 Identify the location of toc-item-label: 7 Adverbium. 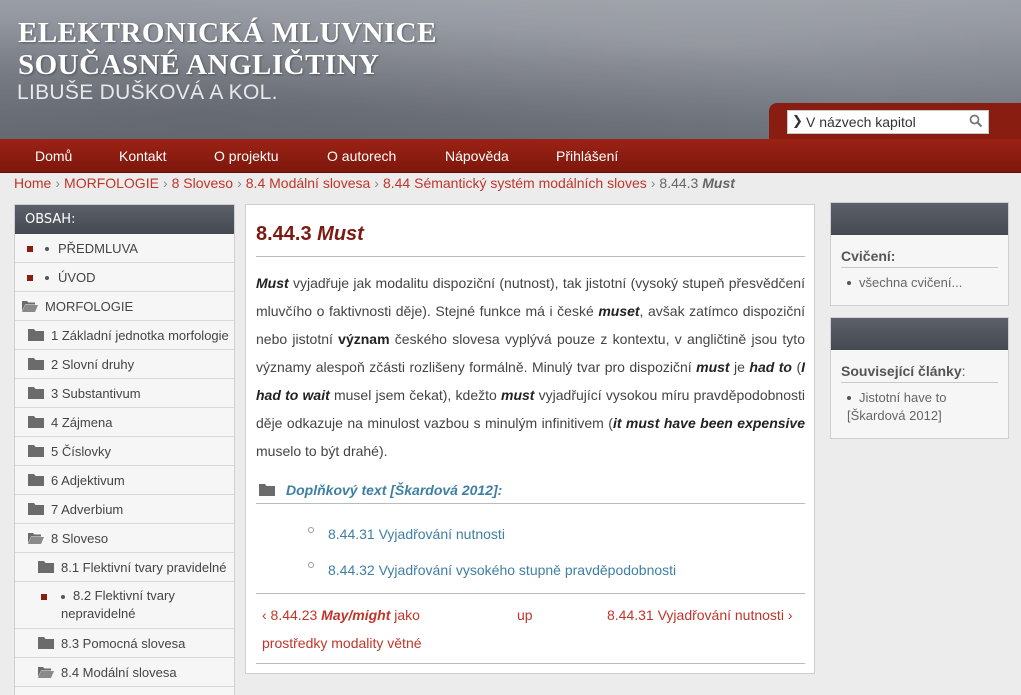
(87, 509).